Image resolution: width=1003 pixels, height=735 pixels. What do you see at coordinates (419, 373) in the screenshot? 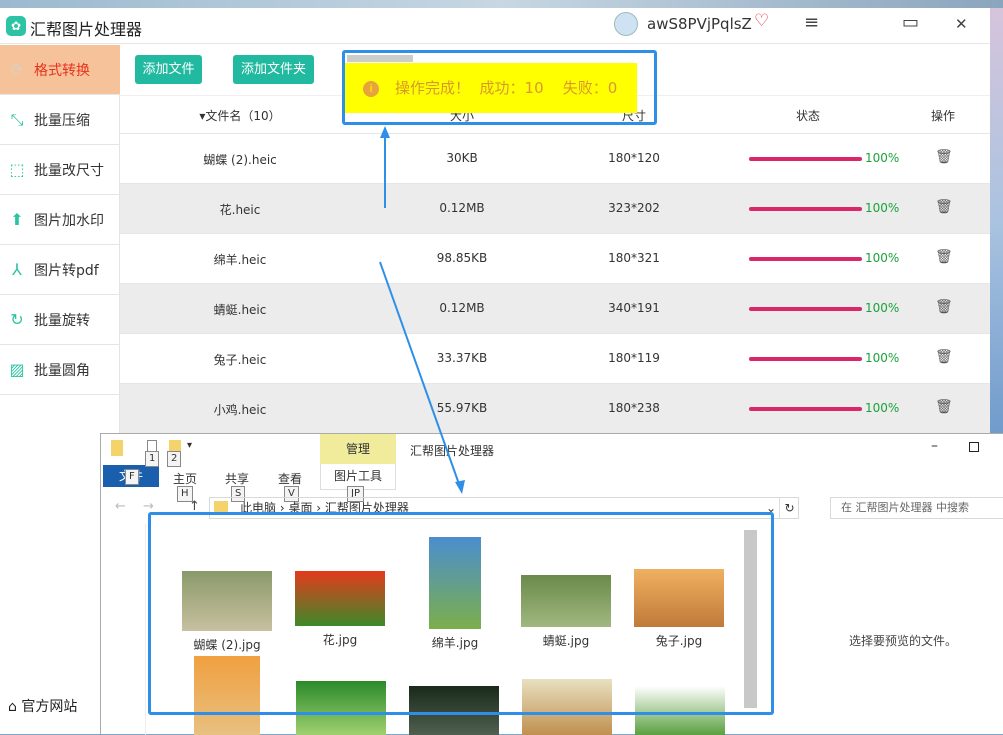
I see `arrow-line` at bounding box center [419, 373].